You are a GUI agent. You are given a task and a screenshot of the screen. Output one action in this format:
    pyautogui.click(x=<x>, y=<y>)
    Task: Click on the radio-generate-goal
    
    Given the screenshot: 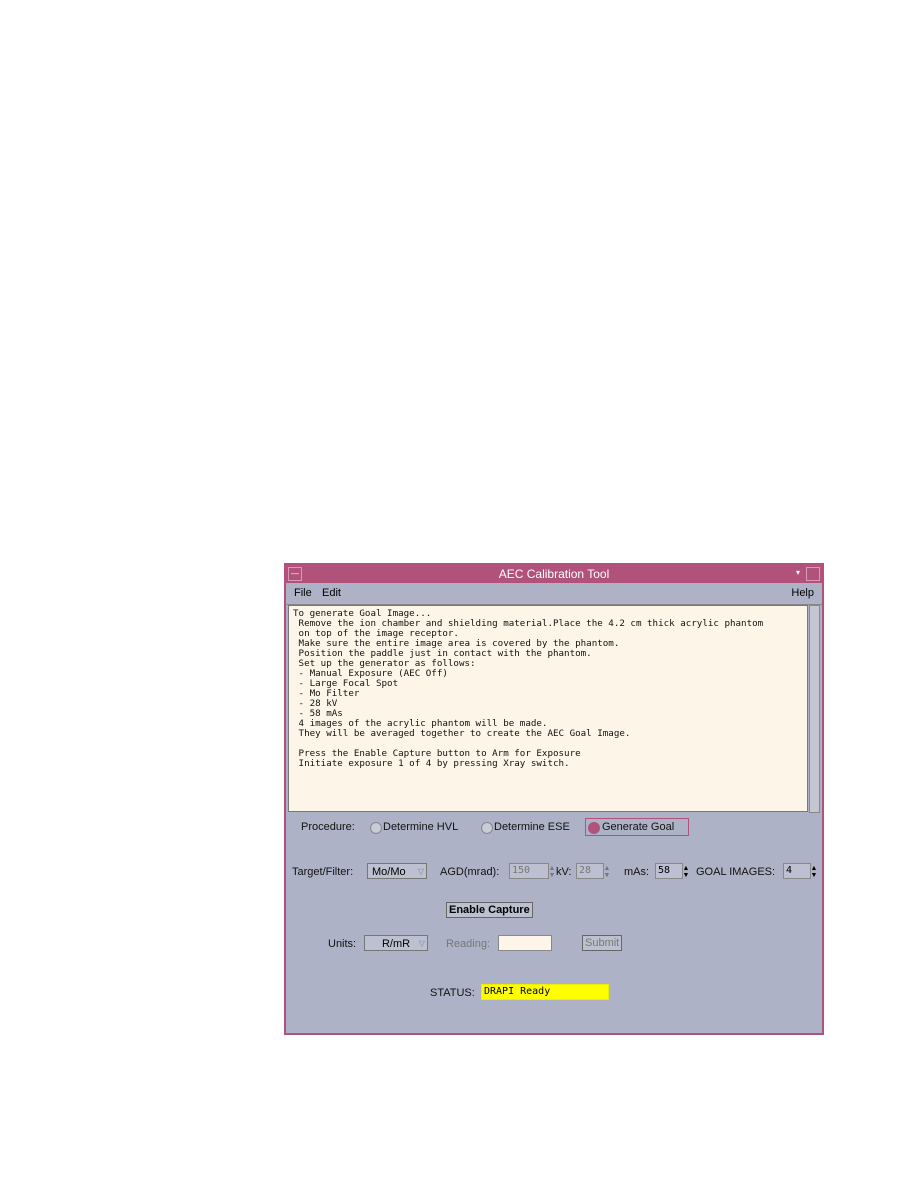 What is the action you would take?
    pyautogui.click(x=594, y=828)
    